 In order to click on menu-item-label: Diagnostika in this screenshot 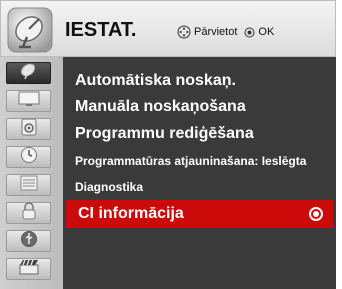, I will do `click(109, 187)`.